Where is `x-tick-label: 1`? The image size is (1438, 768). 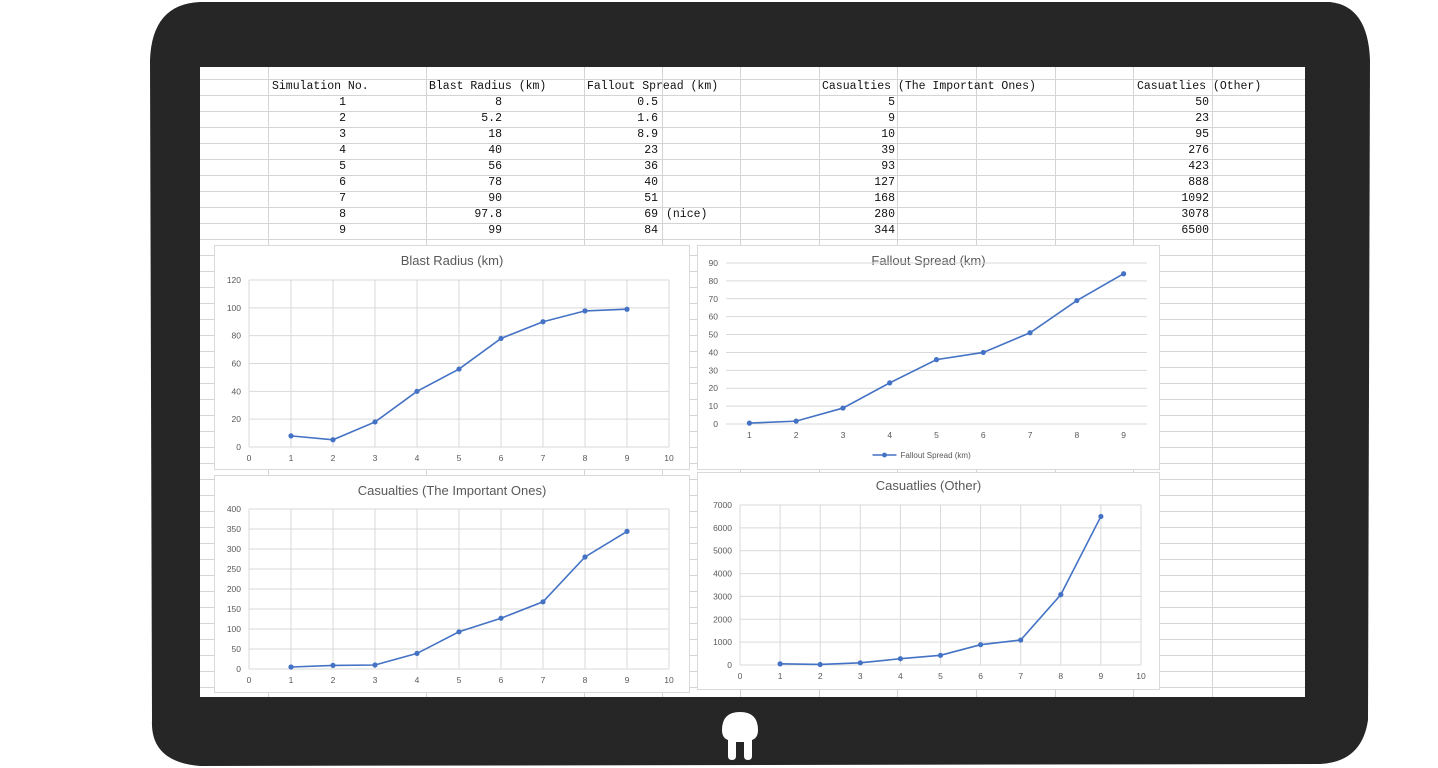
x-tick-label: 1 is located at coordinates (291, 680).